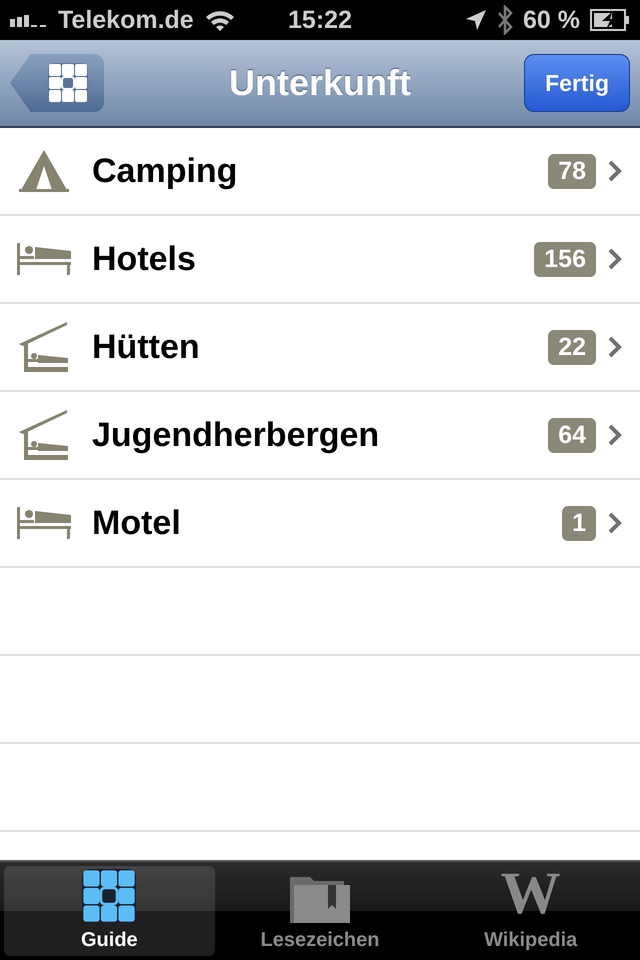 The image size is (640, 960). I want to click on item-label: Camping, so click(165, 171).